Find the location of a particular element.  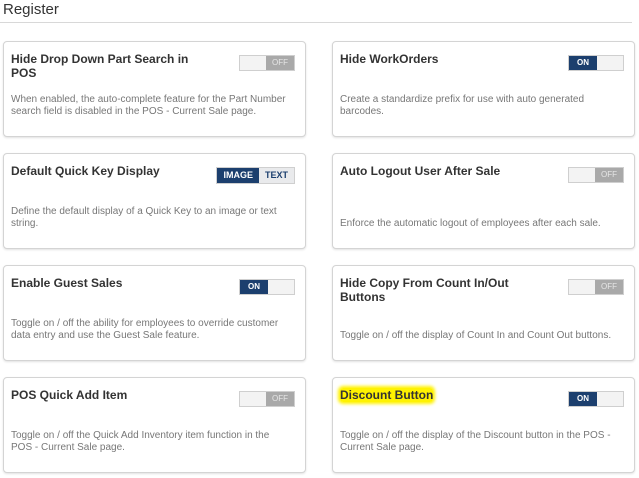

setting-title: Hide Drop Down Part Search in POS is located at coordinates (100, 66).